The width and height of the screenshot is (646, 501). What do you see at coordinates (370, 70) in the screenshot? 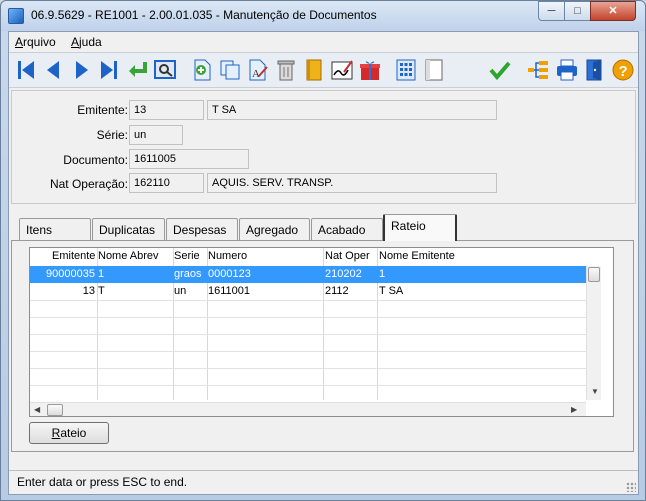
I see `gift-icon` at bounding box center [370, 70].